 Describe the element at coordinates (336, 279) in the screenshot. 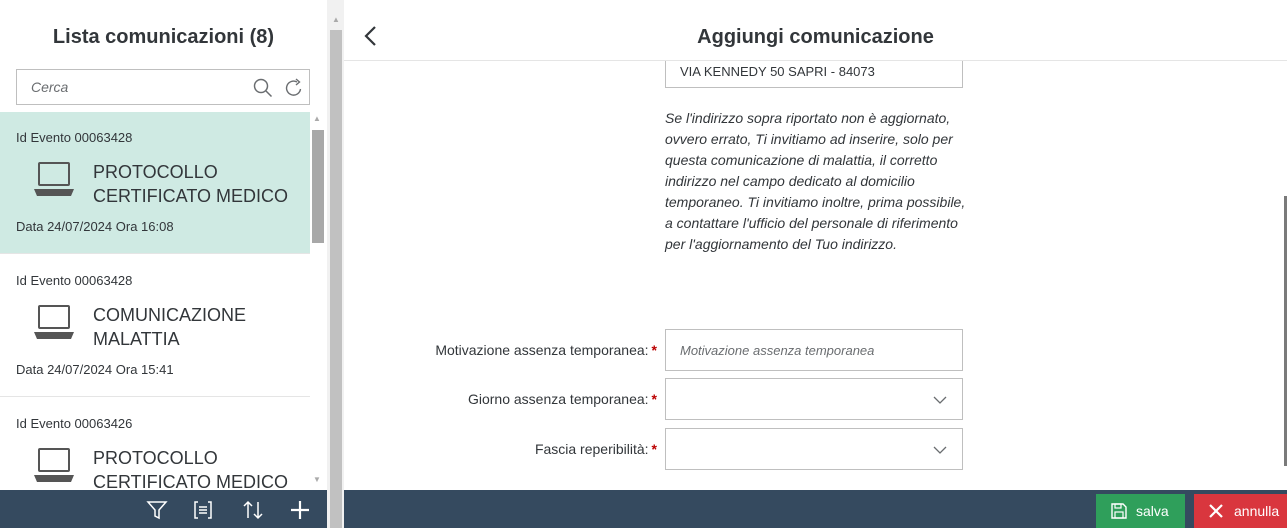

I see `page-scrollbar-thumb` at that location.